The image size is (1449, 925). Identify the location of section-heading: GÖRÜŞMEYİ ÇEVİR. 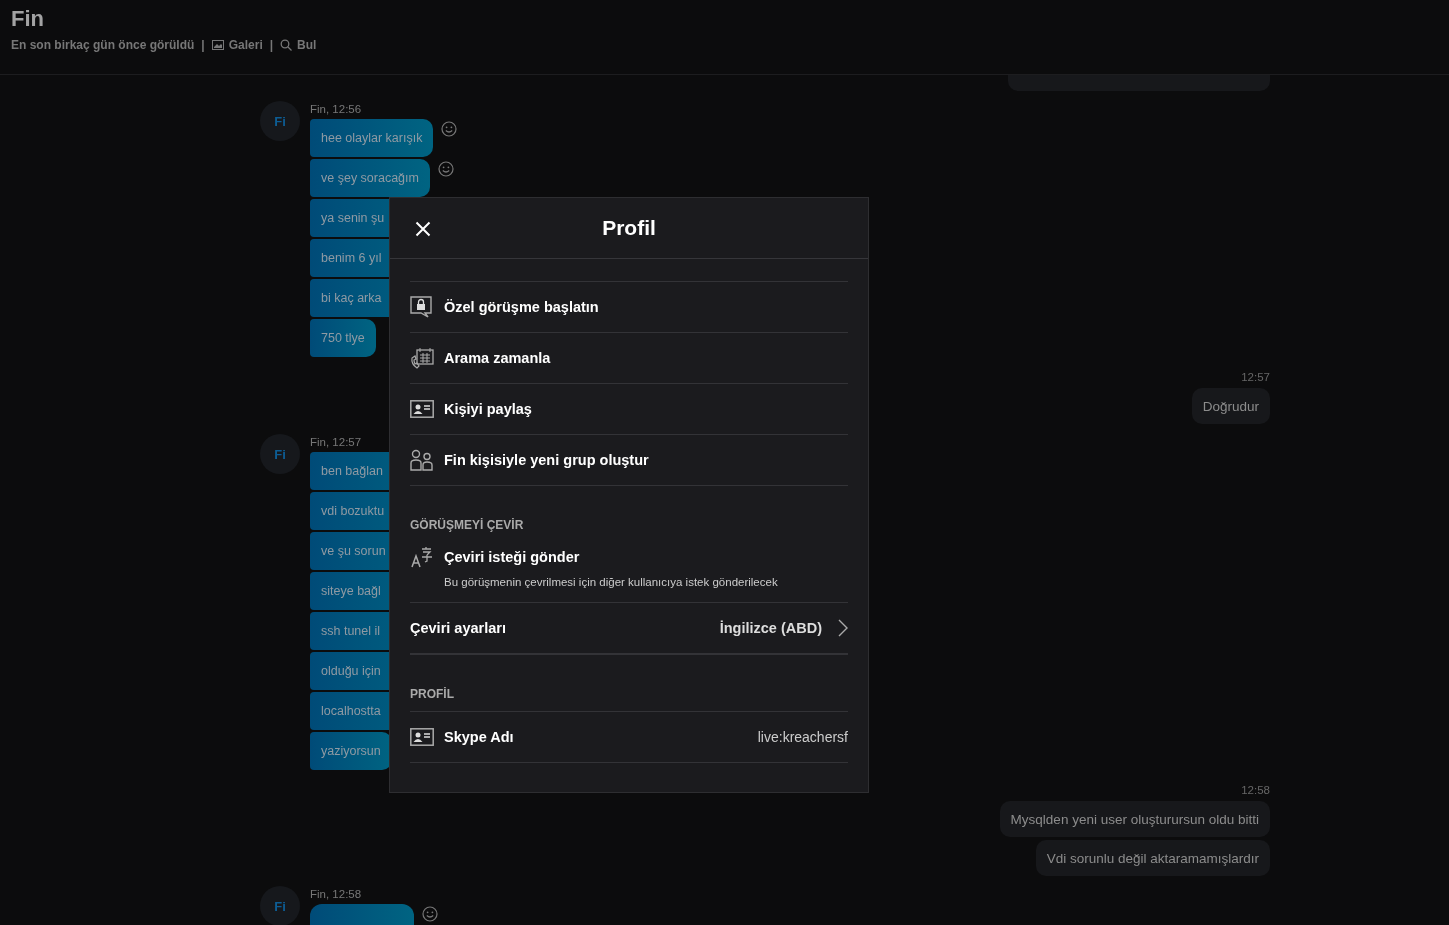
(629, 508).